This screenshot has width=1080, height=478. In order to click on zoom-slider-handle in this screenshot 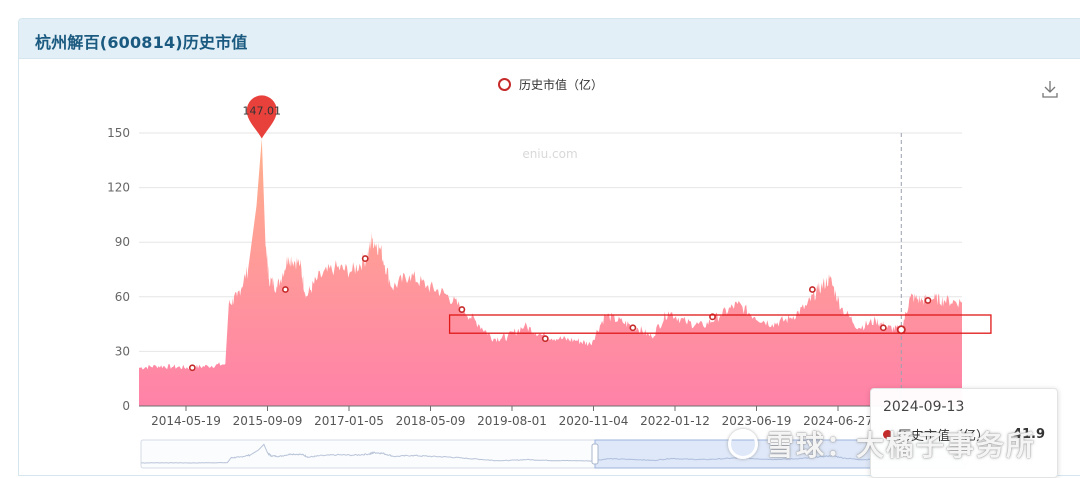, I will do `click(595, 454)`.